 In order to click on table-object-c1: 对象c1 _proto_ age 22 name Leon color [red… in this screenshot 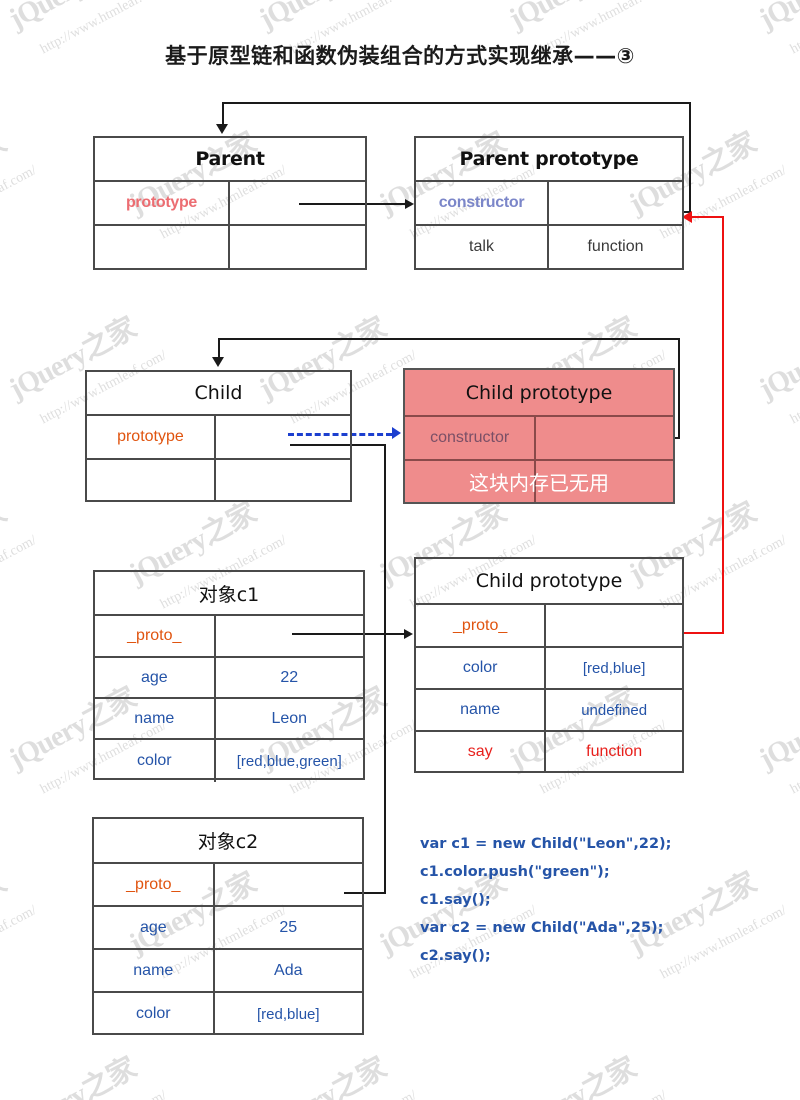, I will do `click(229, 676)`.